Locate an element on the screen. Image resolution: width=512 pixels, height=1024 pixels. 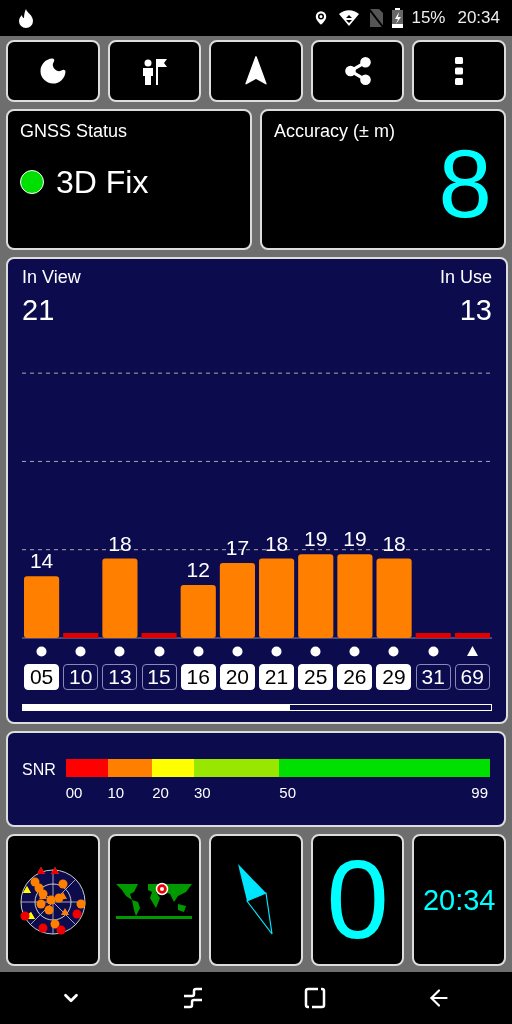
satellite-id: 05 is located at coordinates (42, 677).